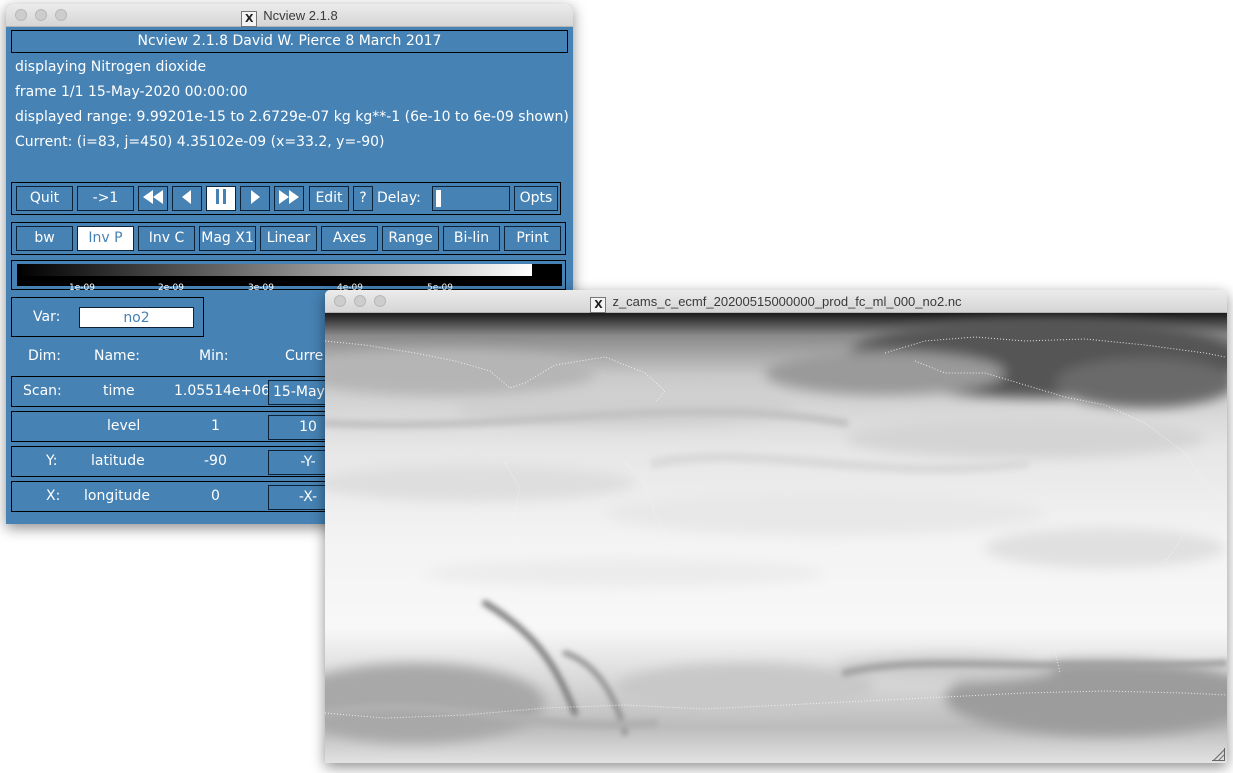 The image size is (1233, 773). I want to click on step-forward-button, so click(255, 198).